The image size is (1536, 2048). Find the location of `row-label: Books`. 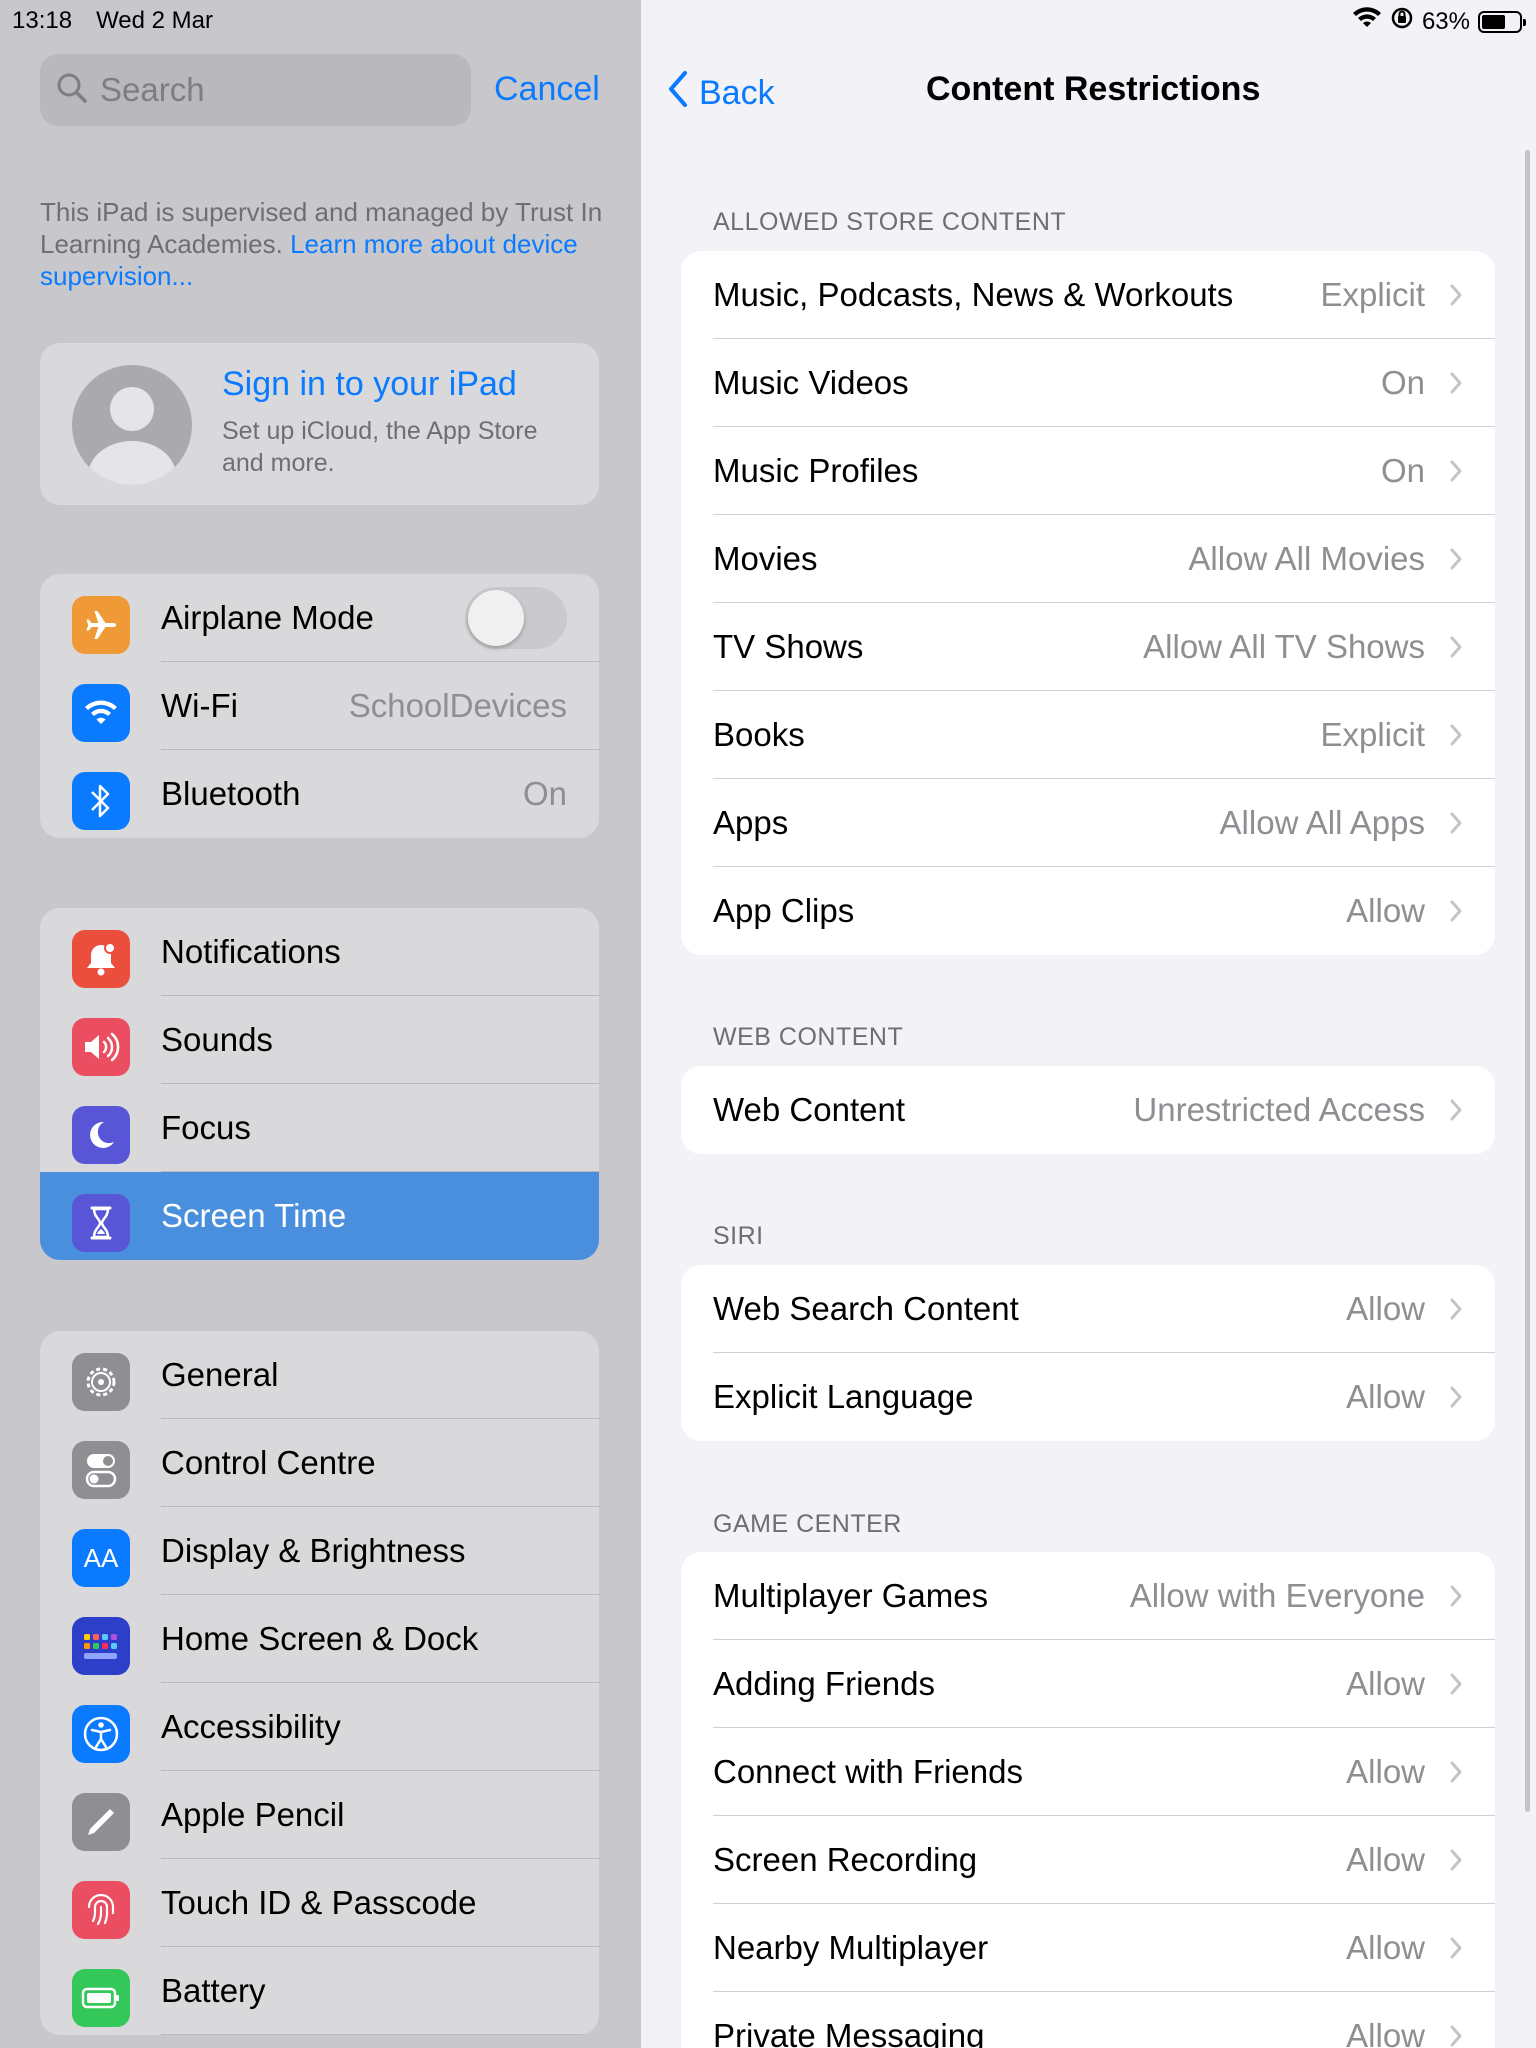

row-label: Books is located at coordinates (759, 734).